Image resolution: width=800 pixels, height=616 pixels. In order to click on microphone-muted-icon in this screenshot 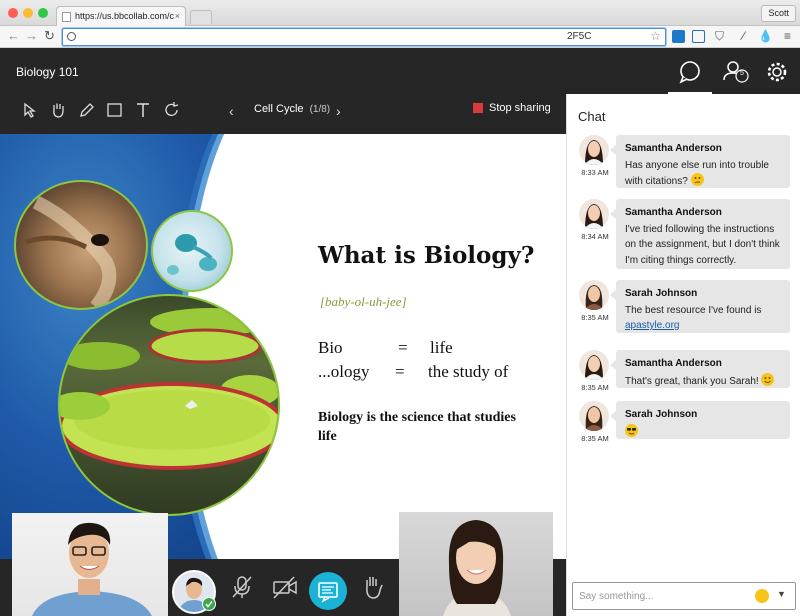, I will do `click(242, 587)`.